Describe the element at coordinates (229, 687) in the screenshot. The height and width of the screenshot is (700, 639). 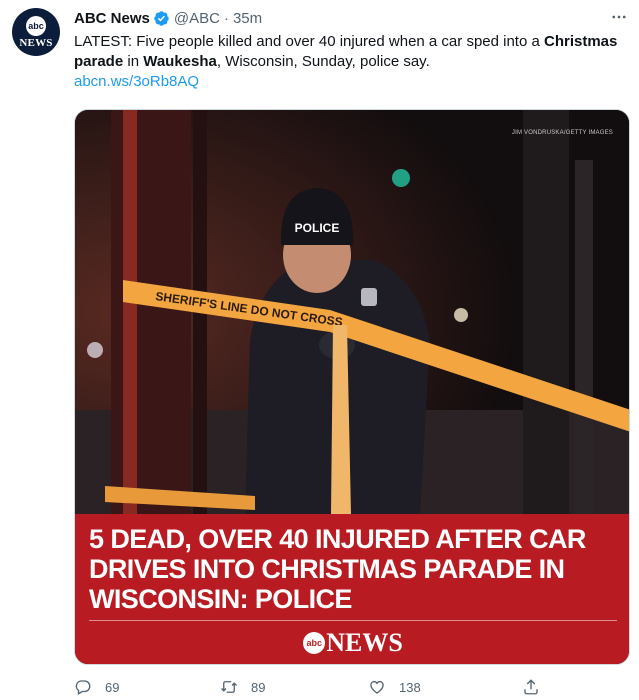
I see `retweet-icon` at that location.